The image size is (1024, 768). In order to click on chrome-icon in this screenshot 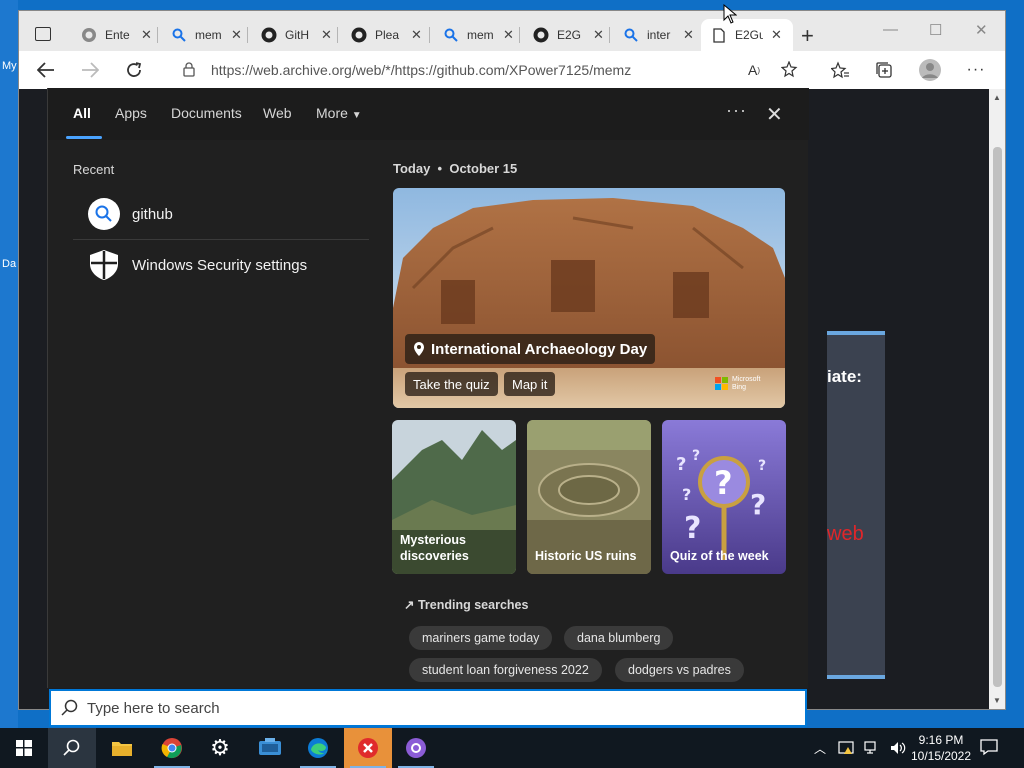, I will do `click(171, 748)`.